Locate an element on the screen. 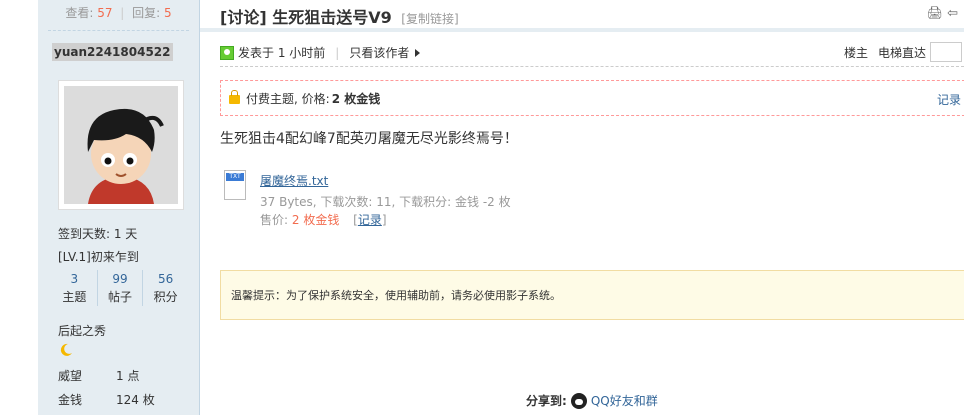 The image size is (964, 415). price-value: 2 枚金钱 is located at coordinates (315, 220).